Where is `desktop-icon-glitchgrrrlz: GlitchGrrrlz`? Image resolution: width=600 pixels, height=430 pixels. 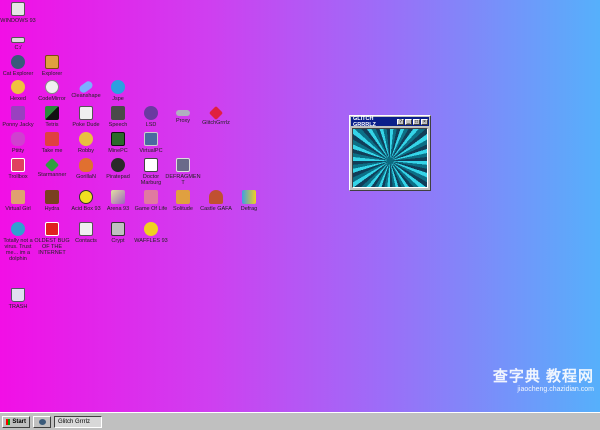
desktop-icon-glitchgrrrlz: GlitchGrrrlz is located at coordinates (216, 115).